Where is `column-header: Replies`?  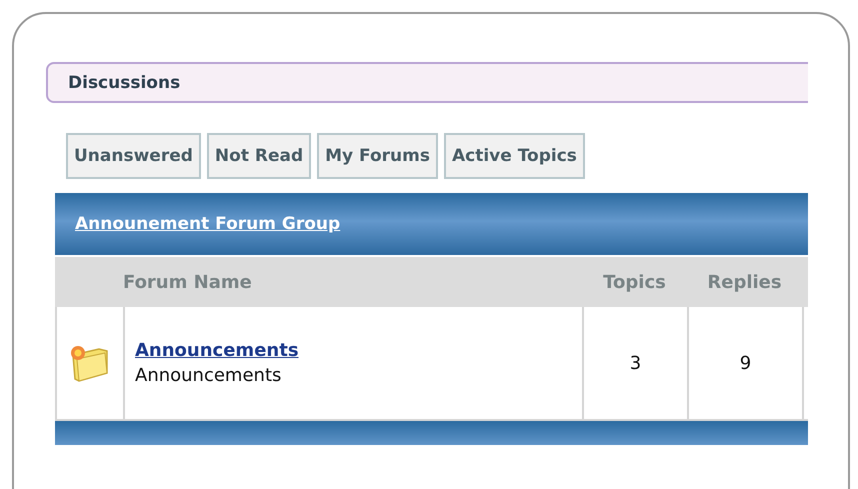 column-header: Replies is located at coordinates (744, 282).